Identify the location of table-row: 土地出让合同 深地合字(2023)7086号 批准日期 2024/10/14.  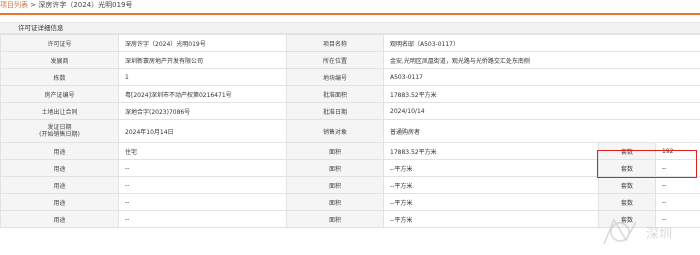
(350, 111).